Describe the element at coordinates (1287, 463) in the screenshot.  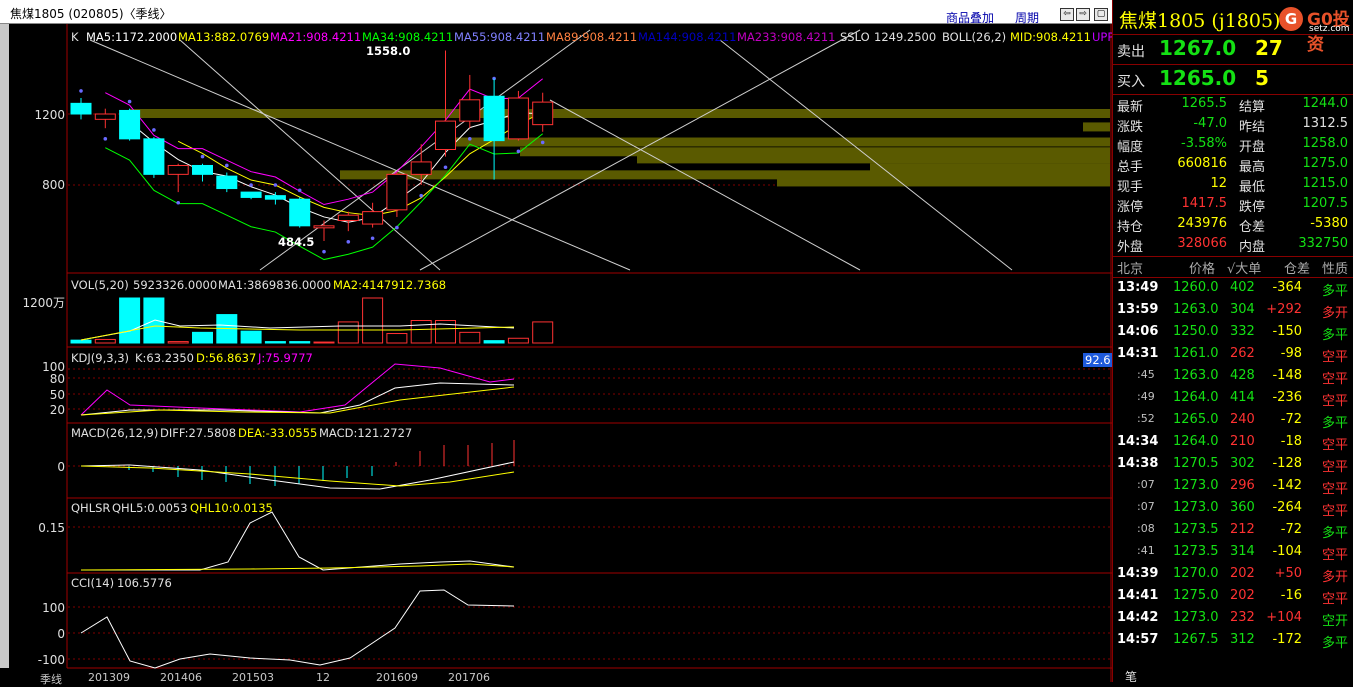
I see `tick-oichange: -128` at that location.